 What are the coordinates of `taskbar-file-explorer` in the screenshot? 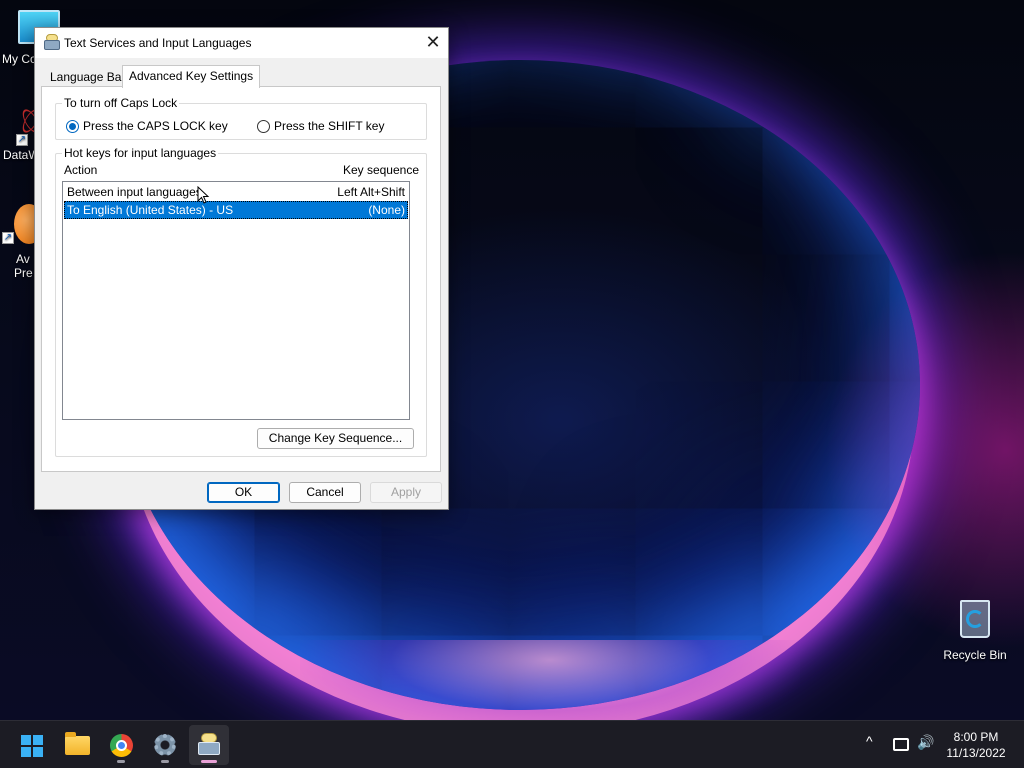 It's located at (77, 745).